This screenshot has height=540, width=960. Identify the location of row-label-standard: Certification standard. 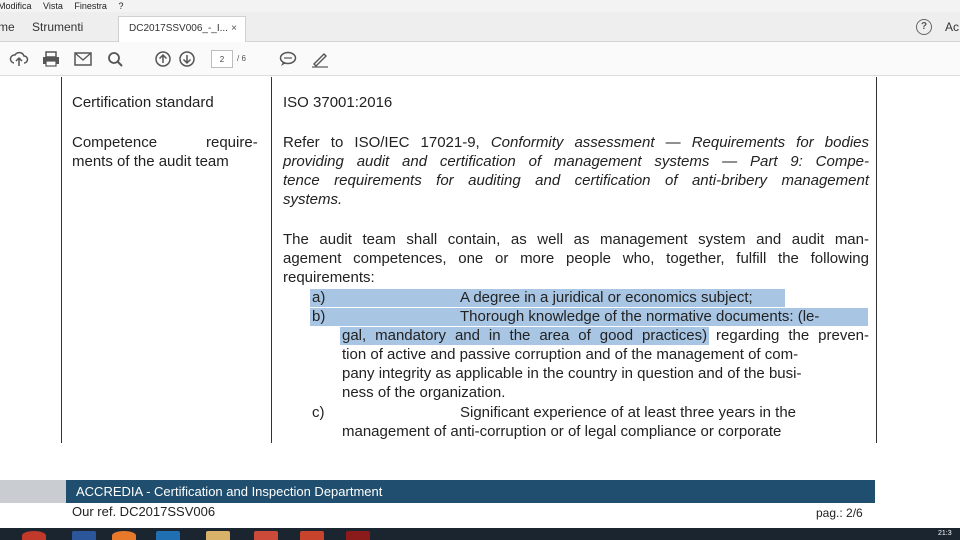
(143, 102).